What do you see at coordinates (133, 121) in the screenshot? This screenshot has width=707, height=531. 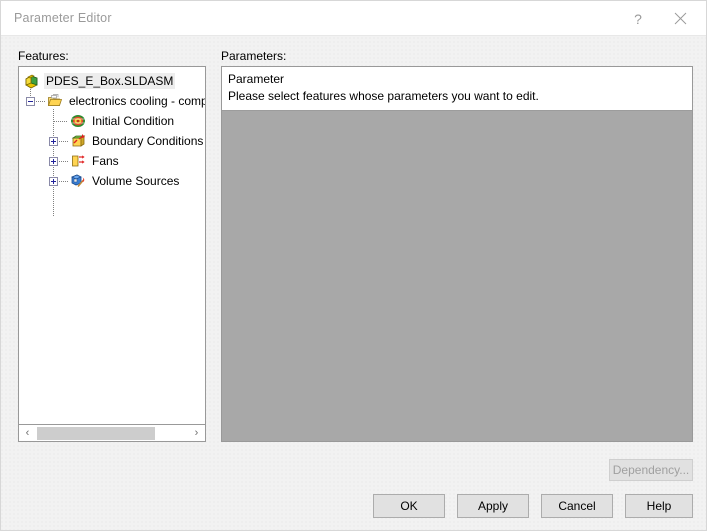 I see `tree-item-label: Initial Condition` at bounding box center [133, 121].